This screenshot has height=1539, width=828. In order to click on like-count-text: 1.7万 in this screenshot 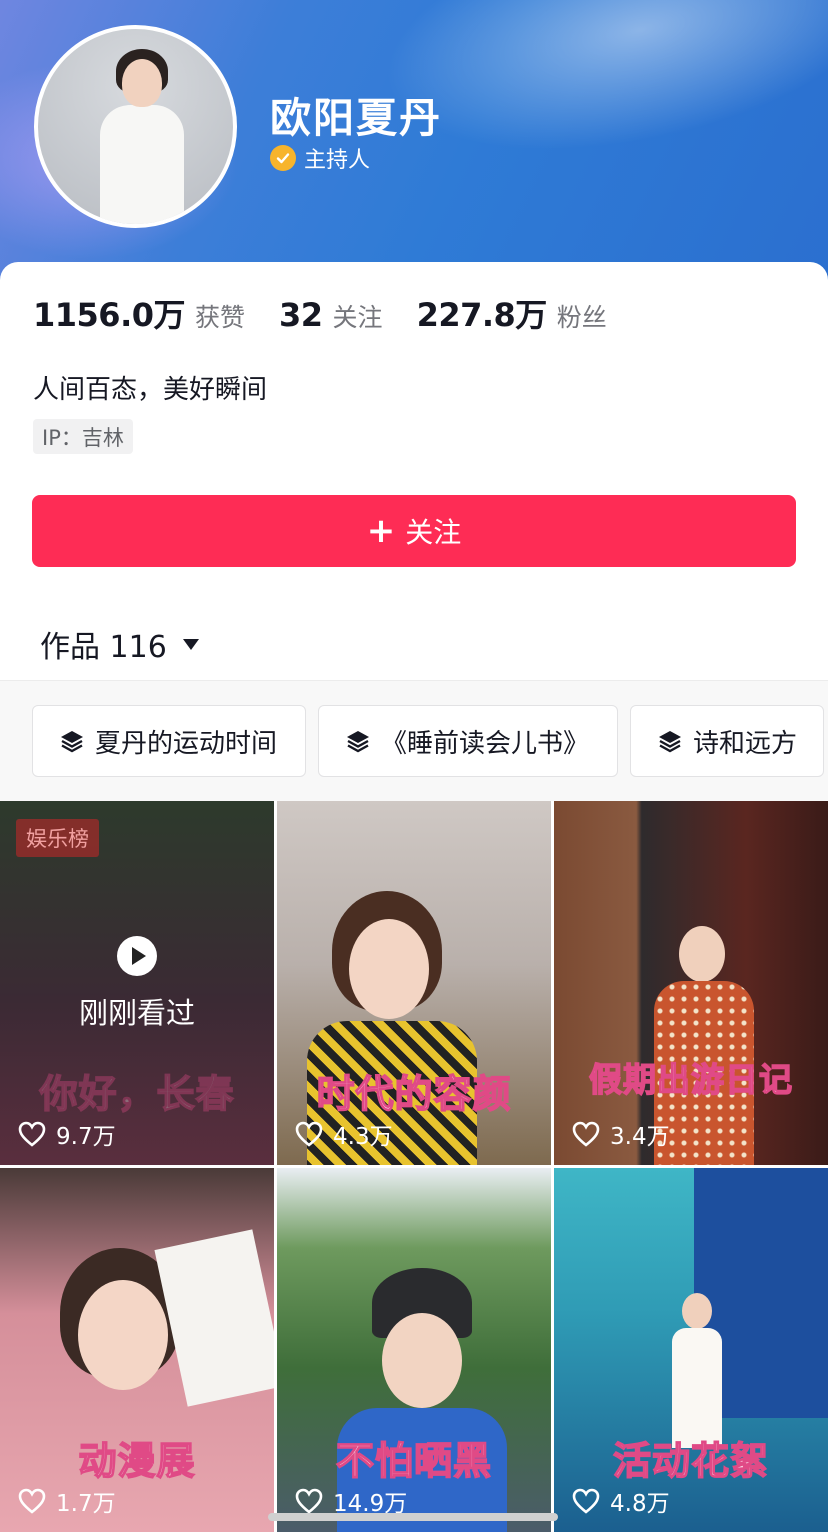, I will do `click(86, 1504)`.